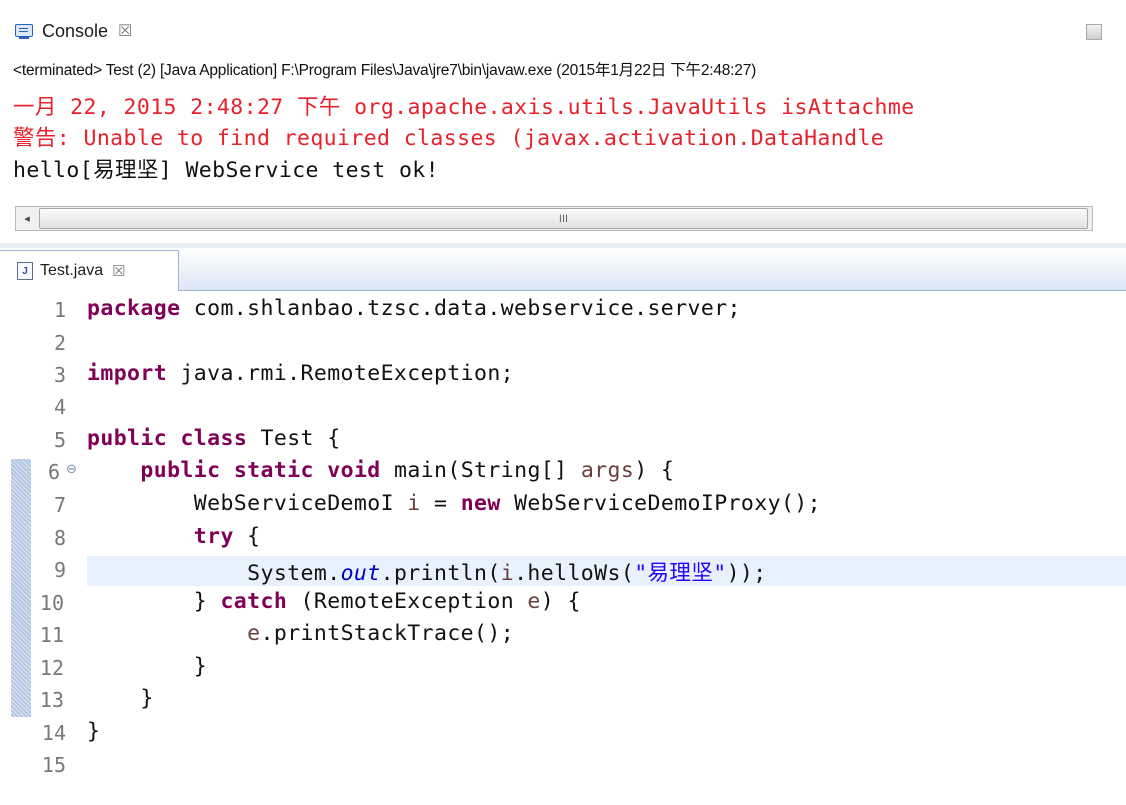  Describe the element at coordinates (341, 373) in the screenshot. I see `code-text: java.rmi.RemoteException;` at that location.